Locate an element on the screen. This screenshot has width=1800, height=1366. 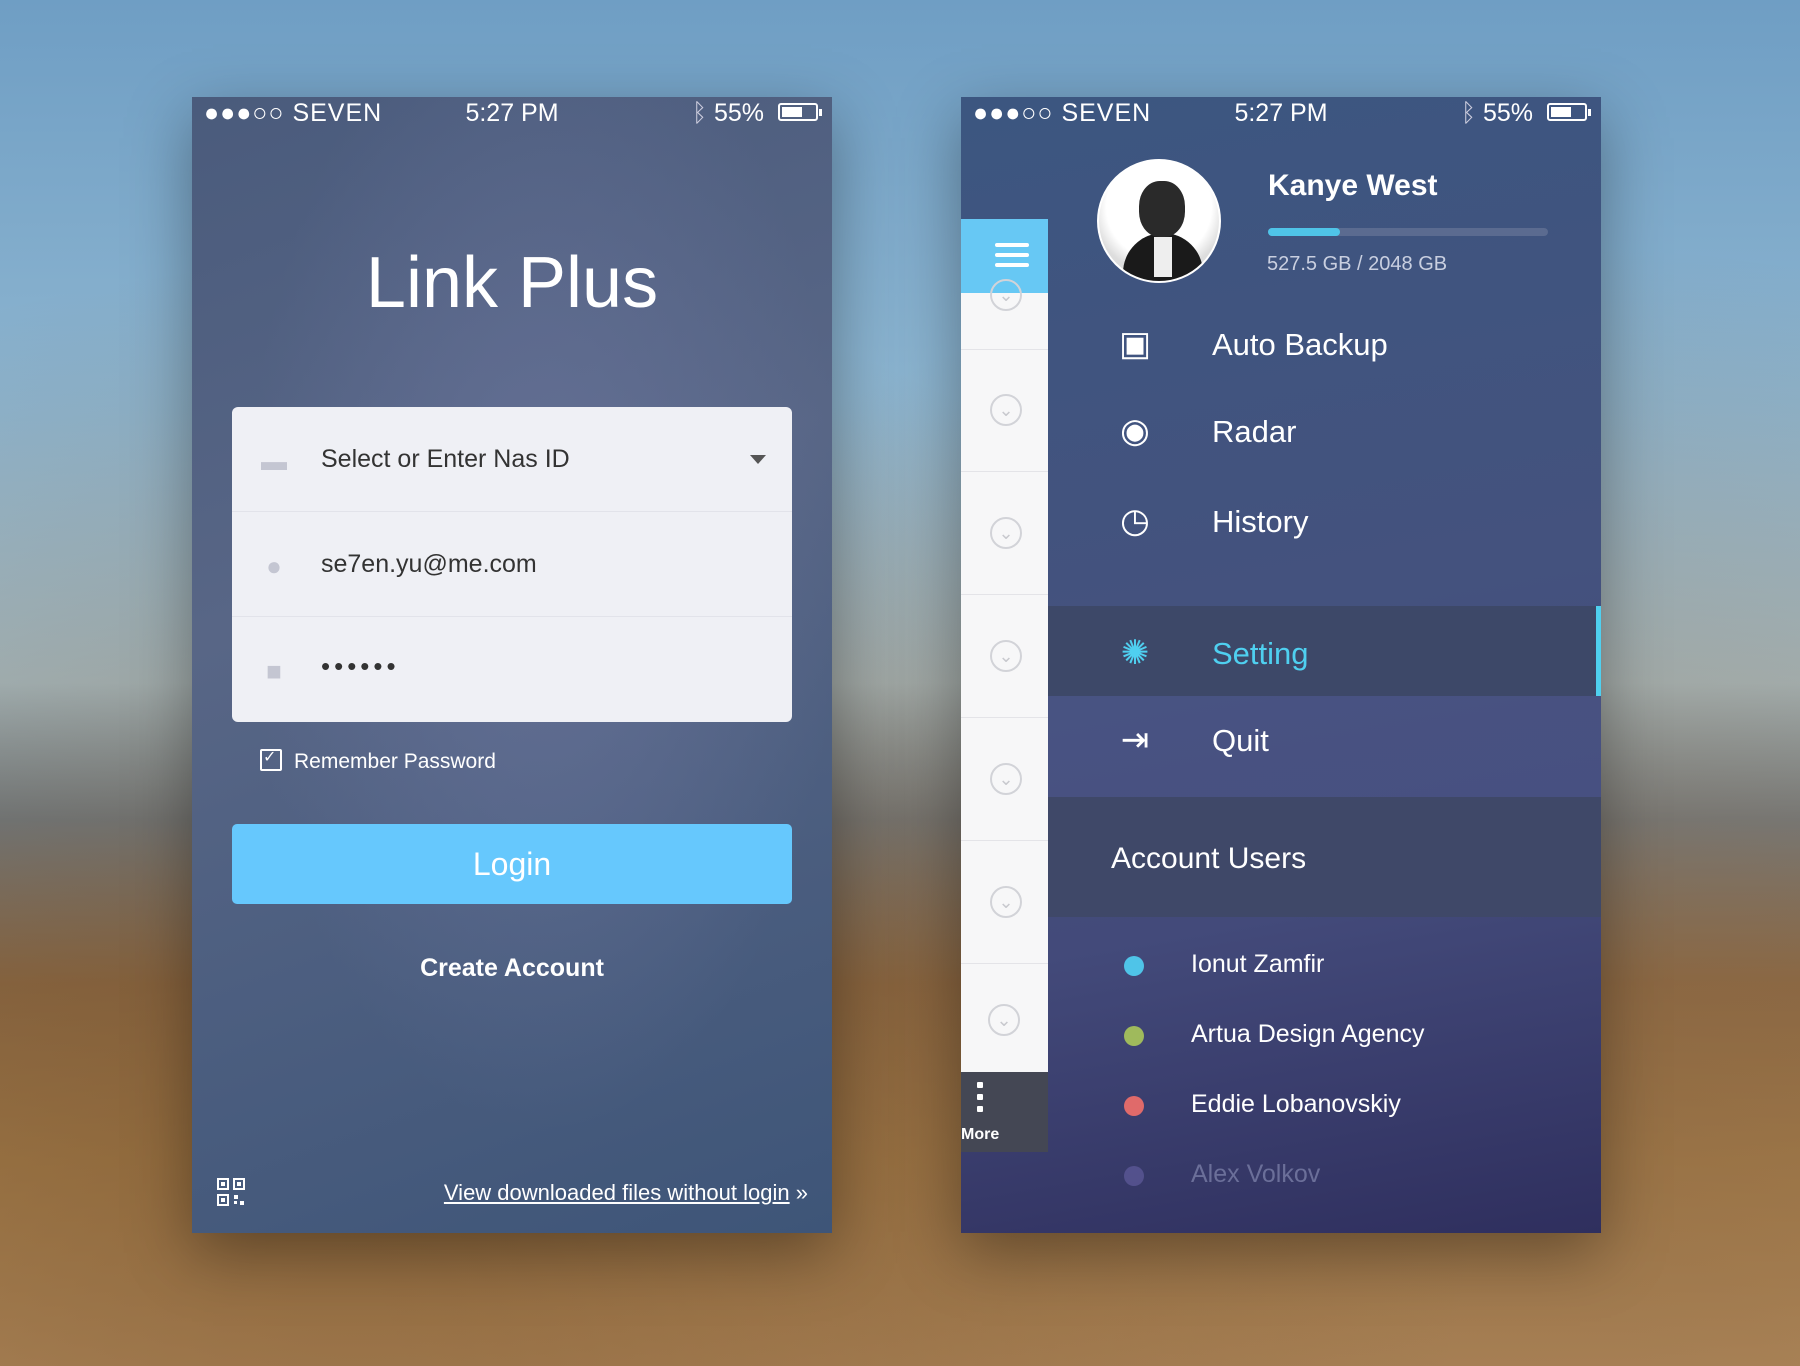
nas-id-value: Select or Enter Nas ID is located at coordinates (445, 459).